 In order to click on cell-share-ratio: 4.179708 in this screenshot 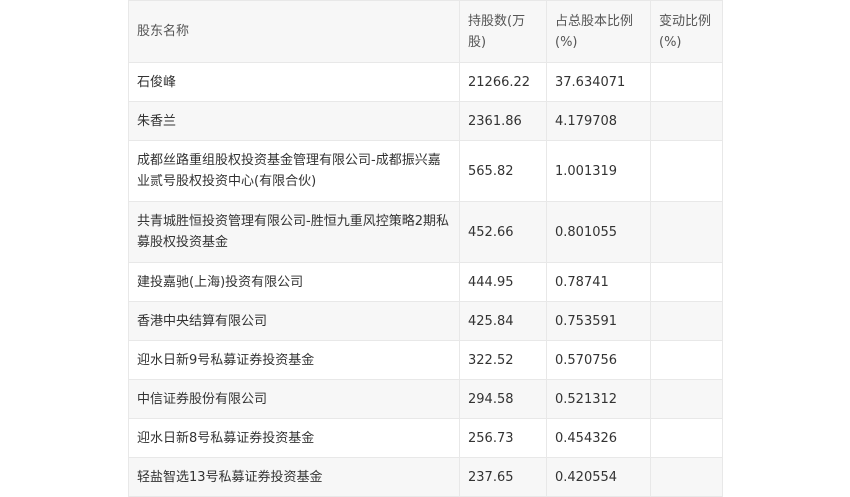, I will do `click(598, 121)`.